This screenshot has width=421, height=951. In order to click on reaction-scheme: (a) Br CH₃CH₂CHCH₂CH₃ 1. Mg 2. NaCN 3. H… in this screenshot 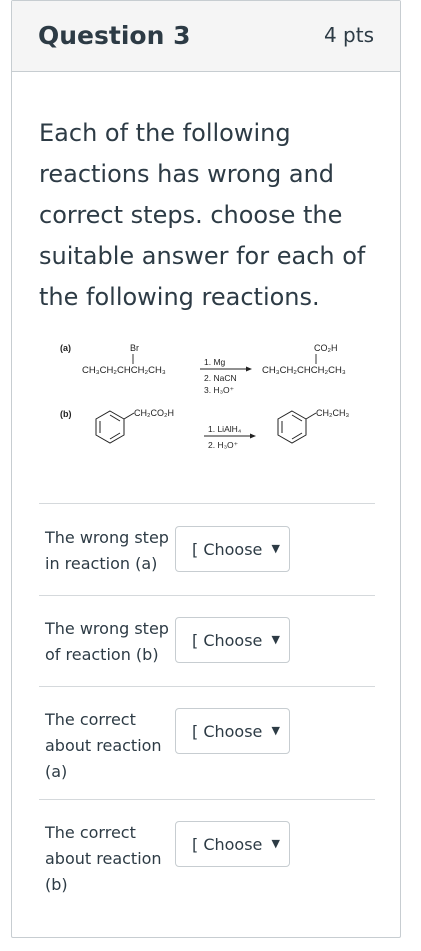, I will do `click(204, 396)`.